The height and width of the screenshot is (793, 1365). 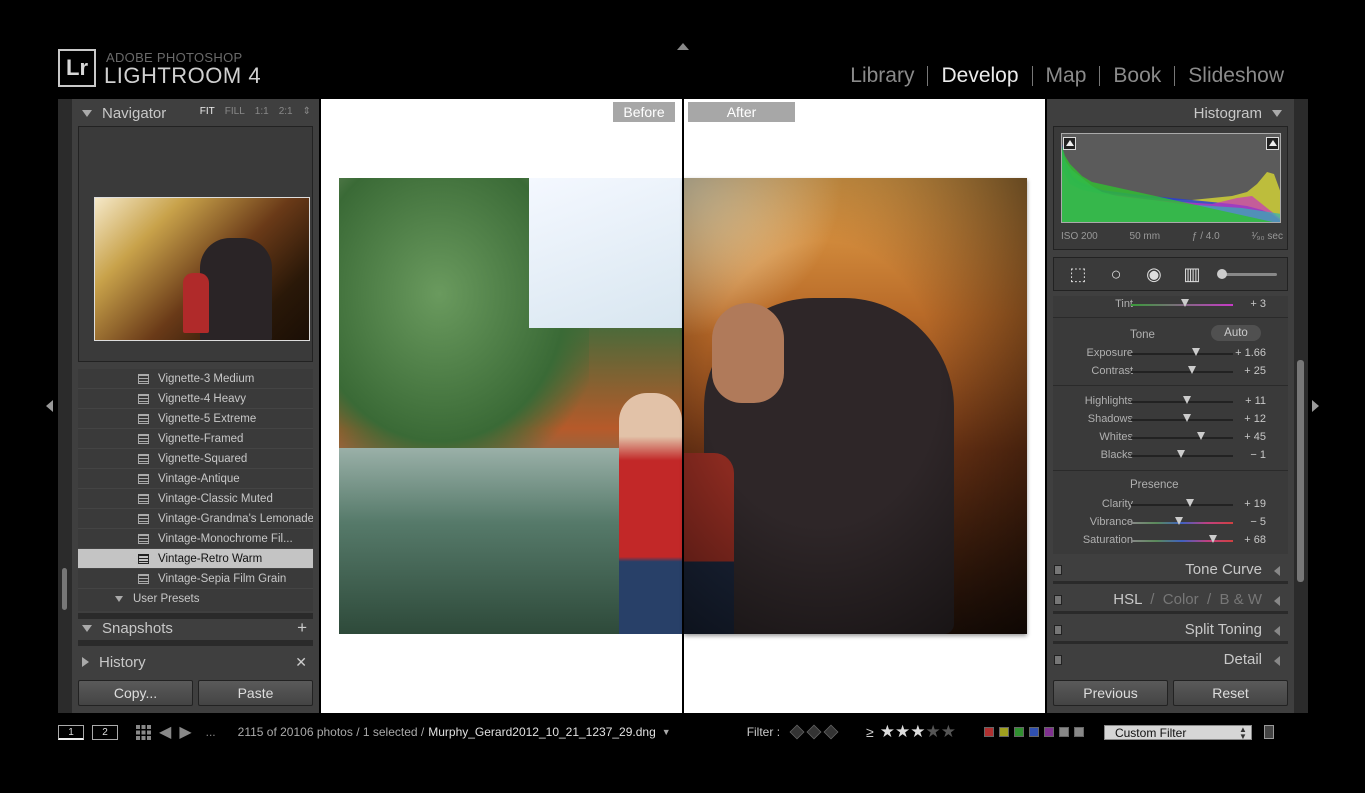 I want to click on preset-item: Vignette-Framed, so click(x=195, y=439).